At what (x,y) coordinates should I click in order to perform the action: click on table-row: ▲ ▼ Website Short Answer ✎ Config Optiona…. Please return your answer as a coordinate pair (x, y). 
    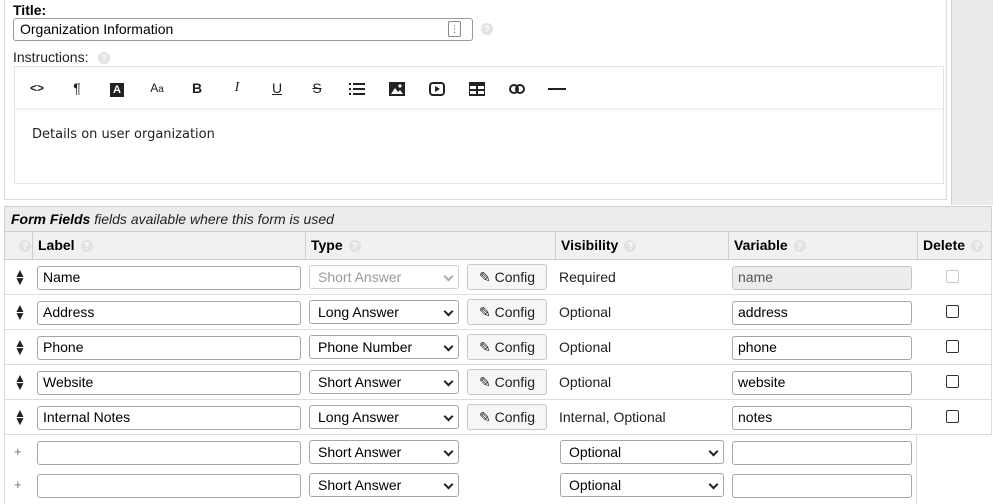
    Looking at the image, I should click on (498, 382).